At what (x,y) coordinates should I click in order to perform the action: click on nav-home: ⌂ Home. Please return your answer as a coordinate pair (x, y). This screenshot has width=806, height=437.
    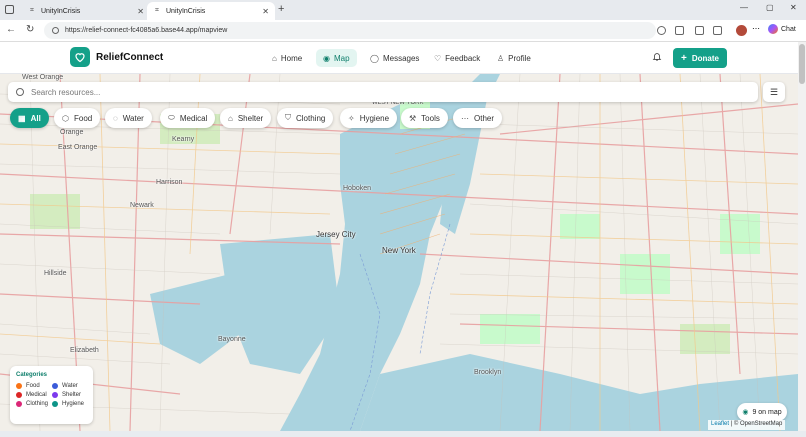
    Looking at the image, I should click on (287, 58).